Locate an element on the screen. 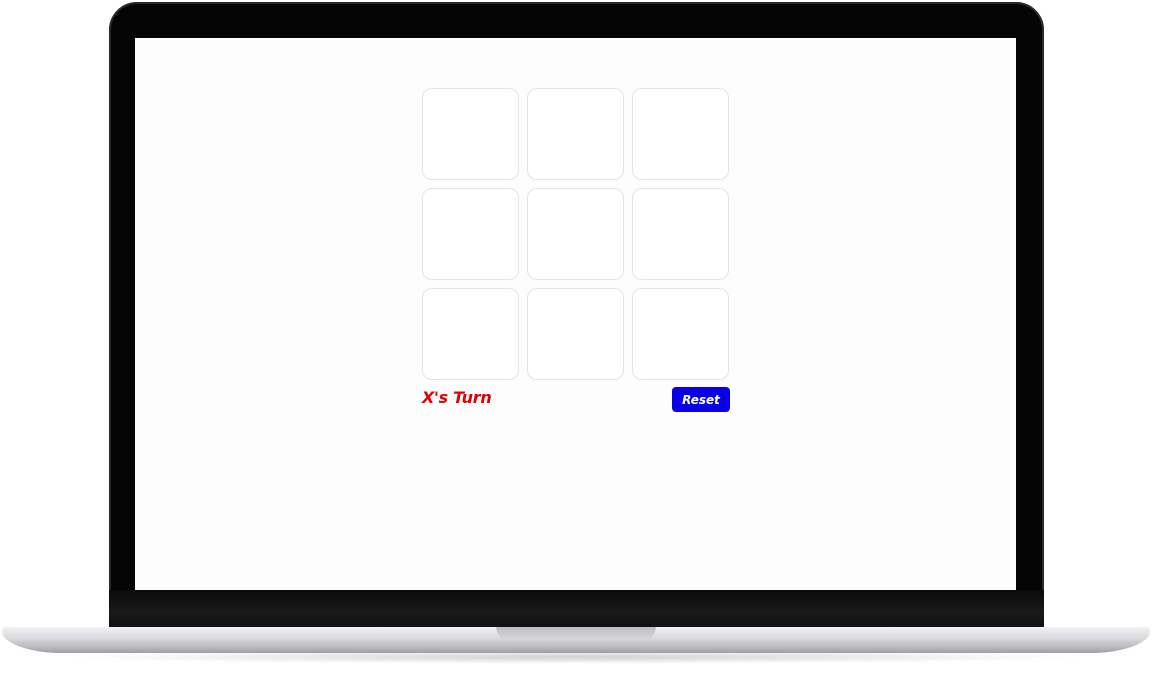 The image size is (1152, 690). turn-status: X's Turn is located at coordinates (457, 397).